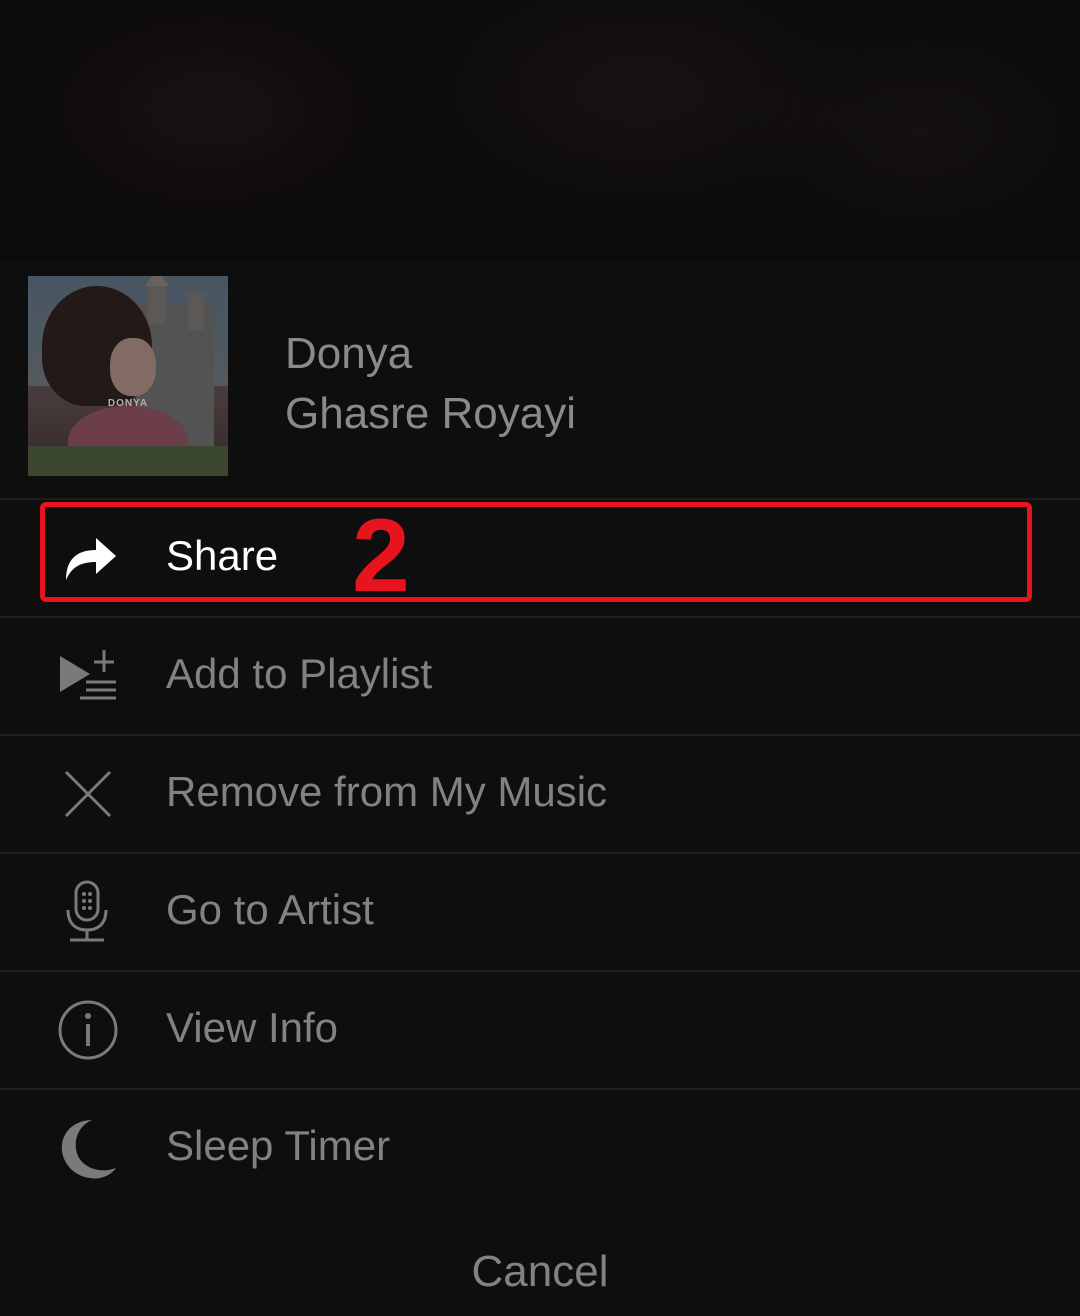 This screenshot has height=1316, width=1080. I want to click on microphone-icon, so click(88, 912).